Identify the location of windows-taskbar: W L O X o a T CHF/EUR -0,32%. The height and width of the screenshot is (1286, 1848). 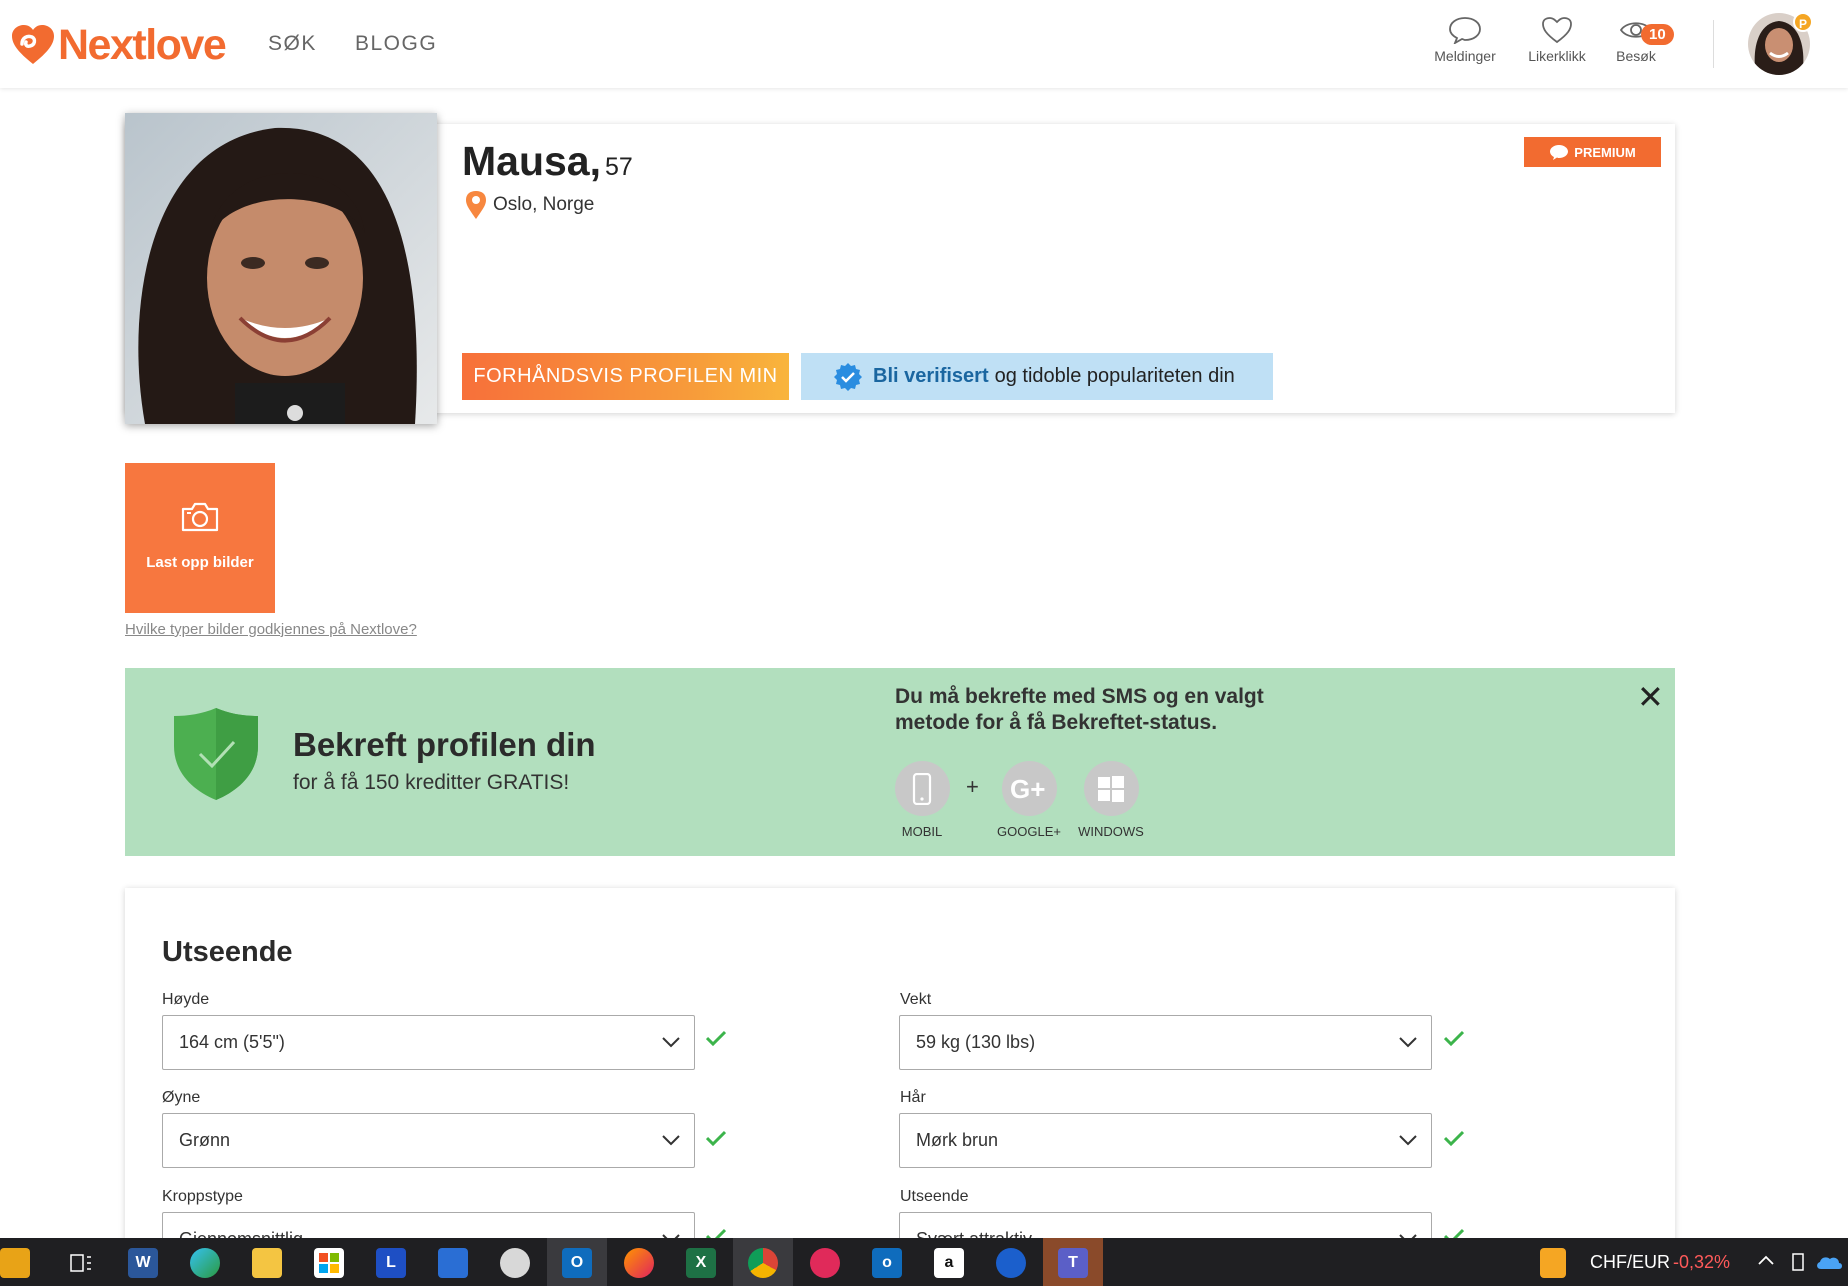
(924, 1262).